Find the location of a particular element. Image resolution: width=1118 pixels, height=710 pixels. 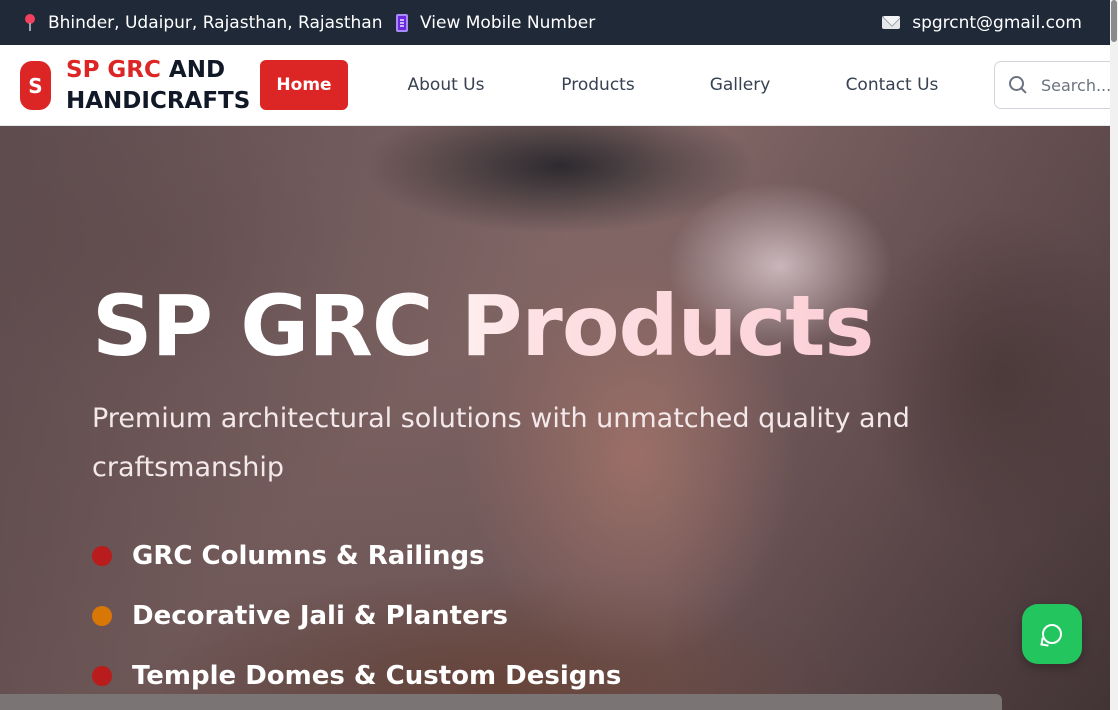

chat-icon is located at coordinates (1052, 634).